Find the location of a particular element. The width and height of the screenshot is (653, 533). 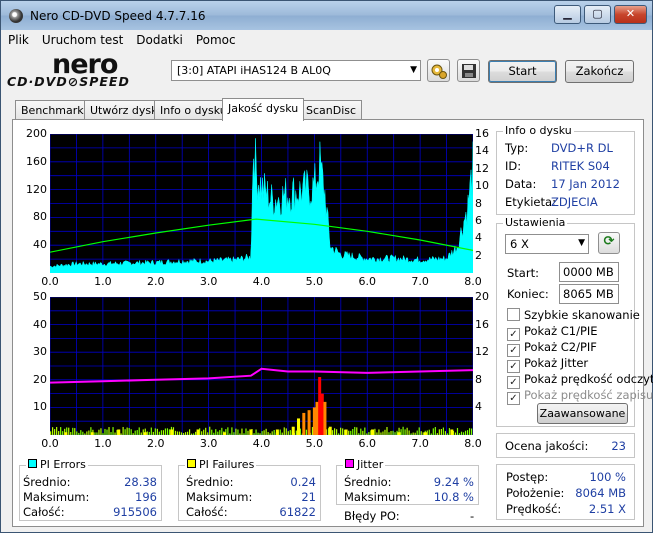

tab-info-o-dysku: Info o dysku is located at coordinates (193, 110).